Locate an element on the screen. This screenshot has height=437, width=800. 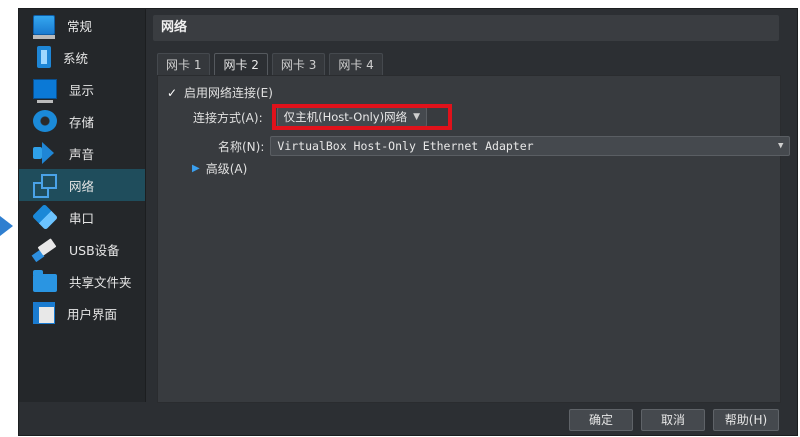
display-monitor-icon is located at coordinates (45, 91).